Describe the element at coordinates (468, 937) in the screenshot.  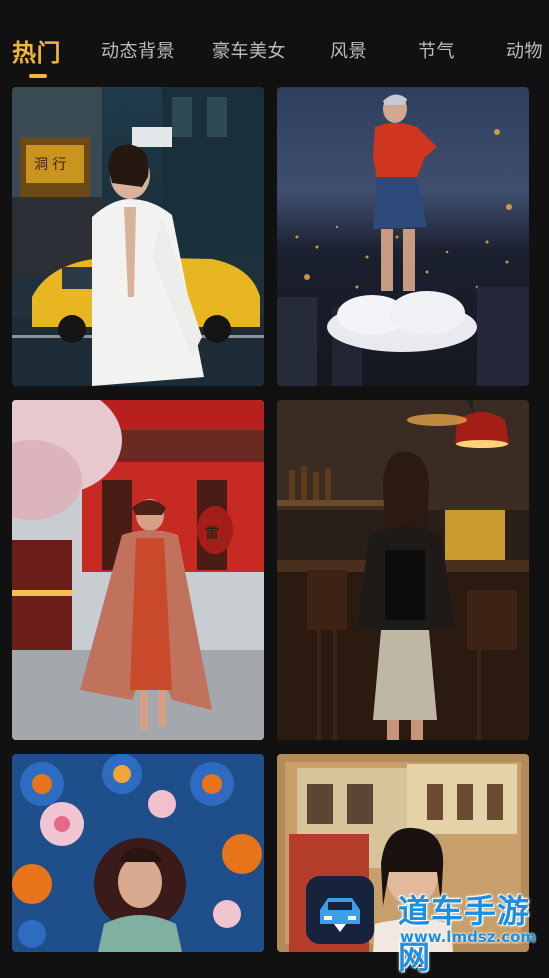
I see `watermark-url: www.lmdsz.com` at that location.